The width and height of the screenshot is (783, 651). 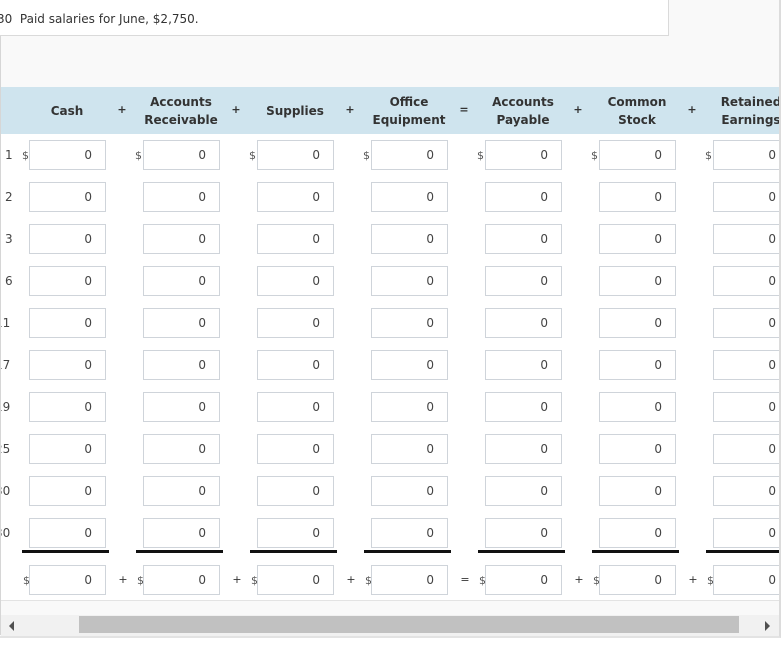 What do you see at coordinates (523, 119) in the screenshot?
I see `column-header-line2: Payable` at bounding box center [523, 119].